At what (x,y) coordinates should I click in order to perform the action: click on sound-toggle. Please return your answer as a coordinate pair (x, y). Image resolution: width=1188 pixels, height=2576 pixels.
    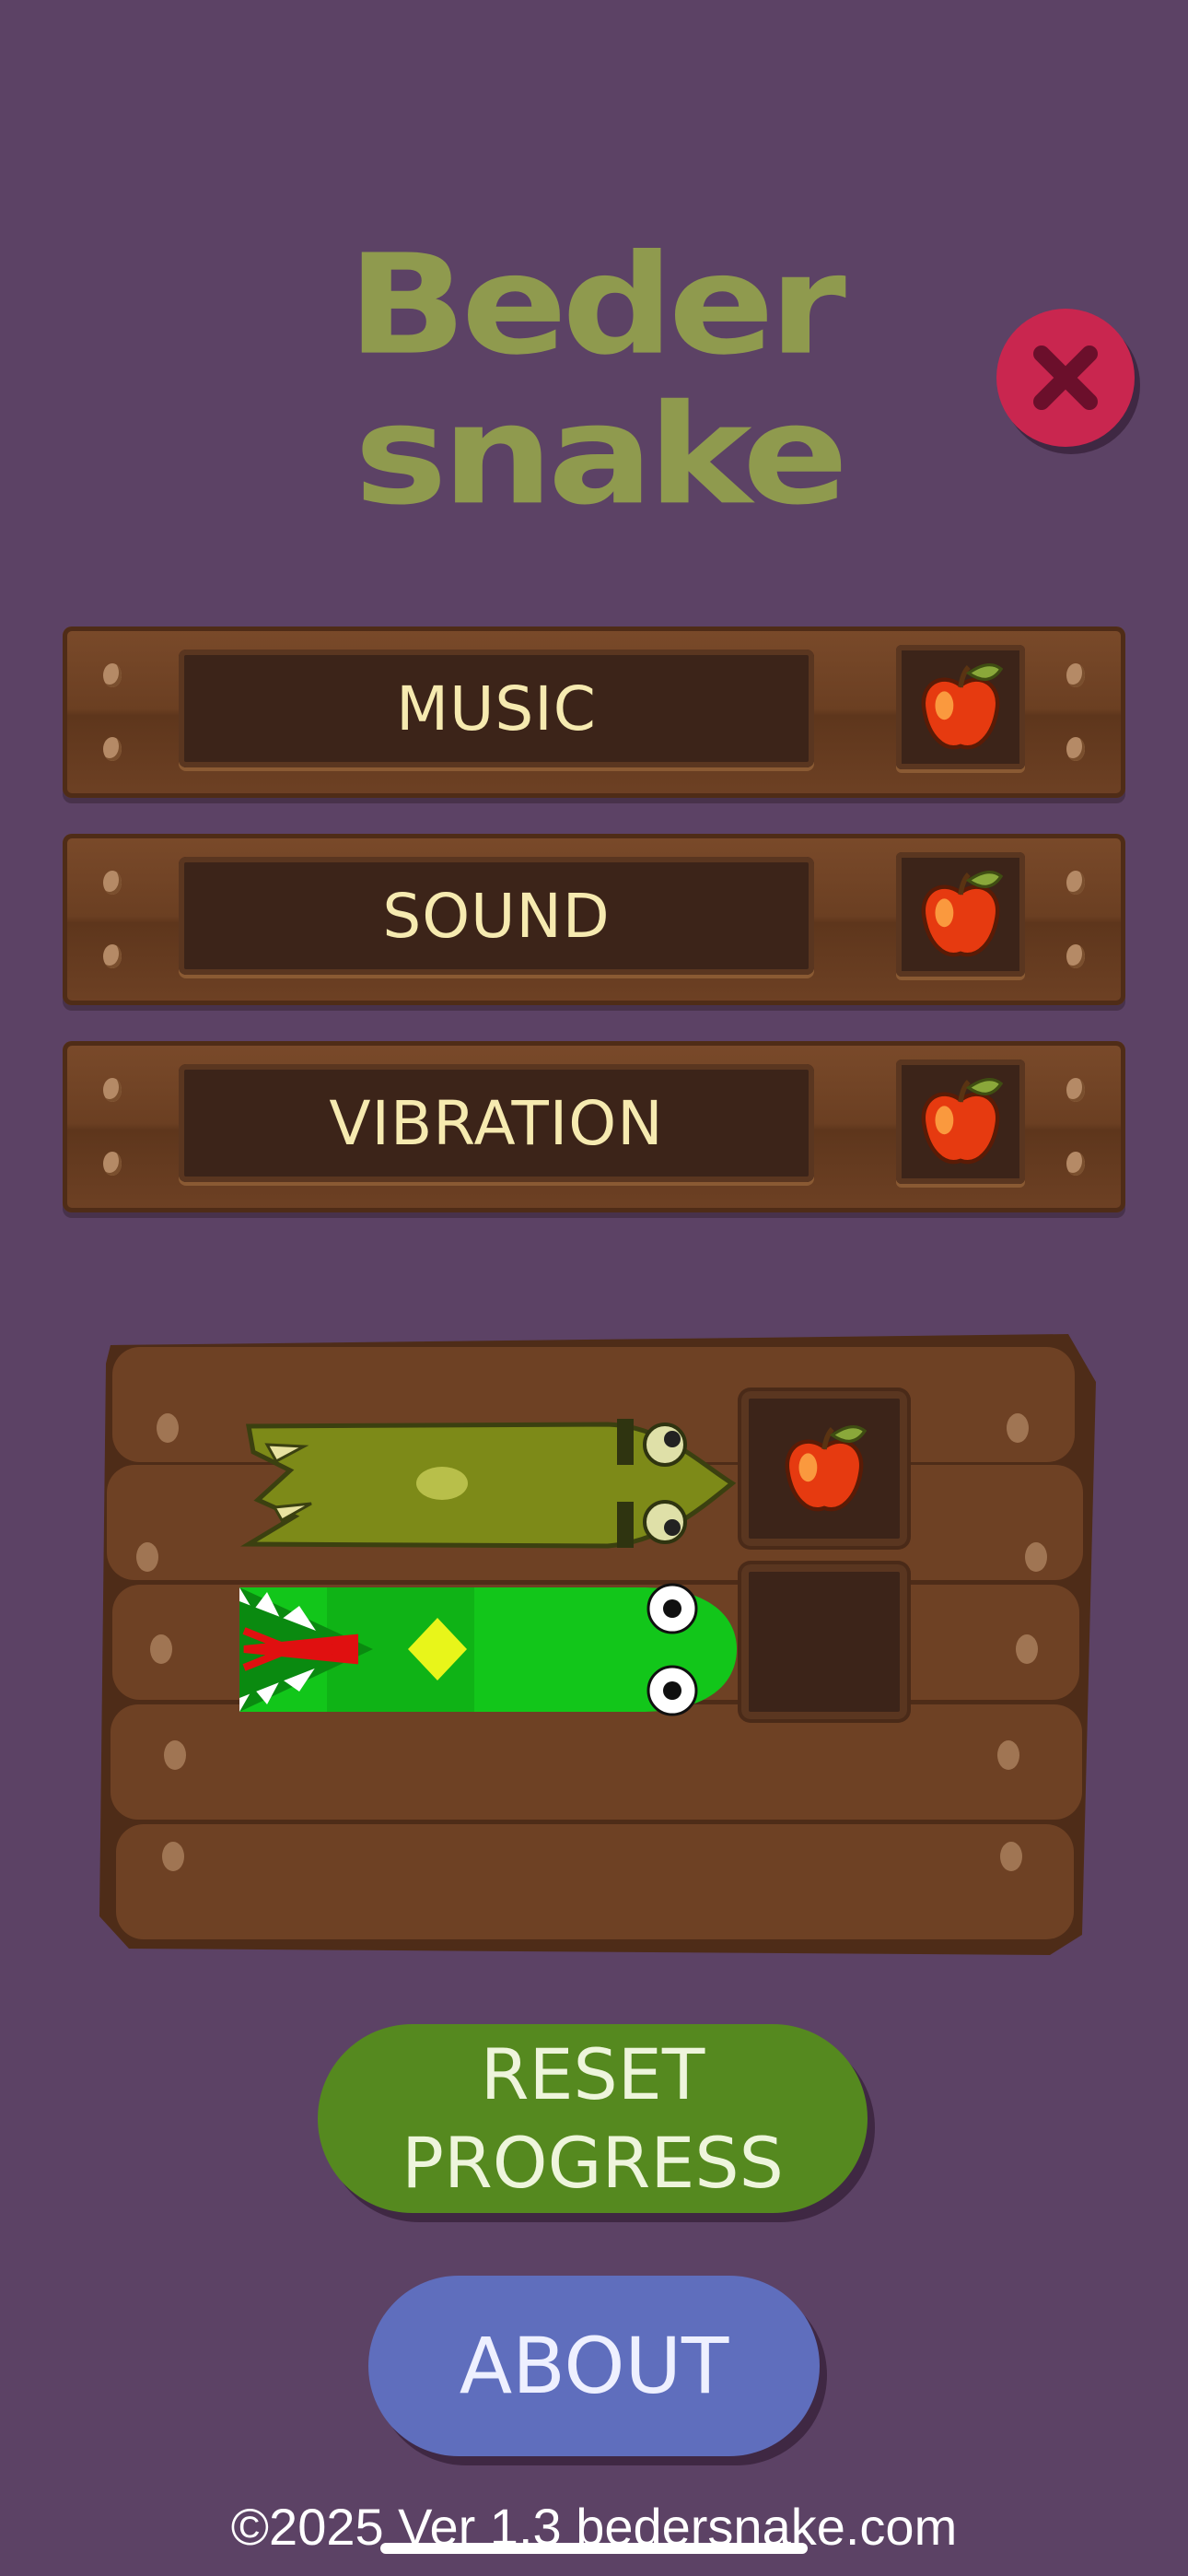
    Looking at the image, I should click on (961, 914).